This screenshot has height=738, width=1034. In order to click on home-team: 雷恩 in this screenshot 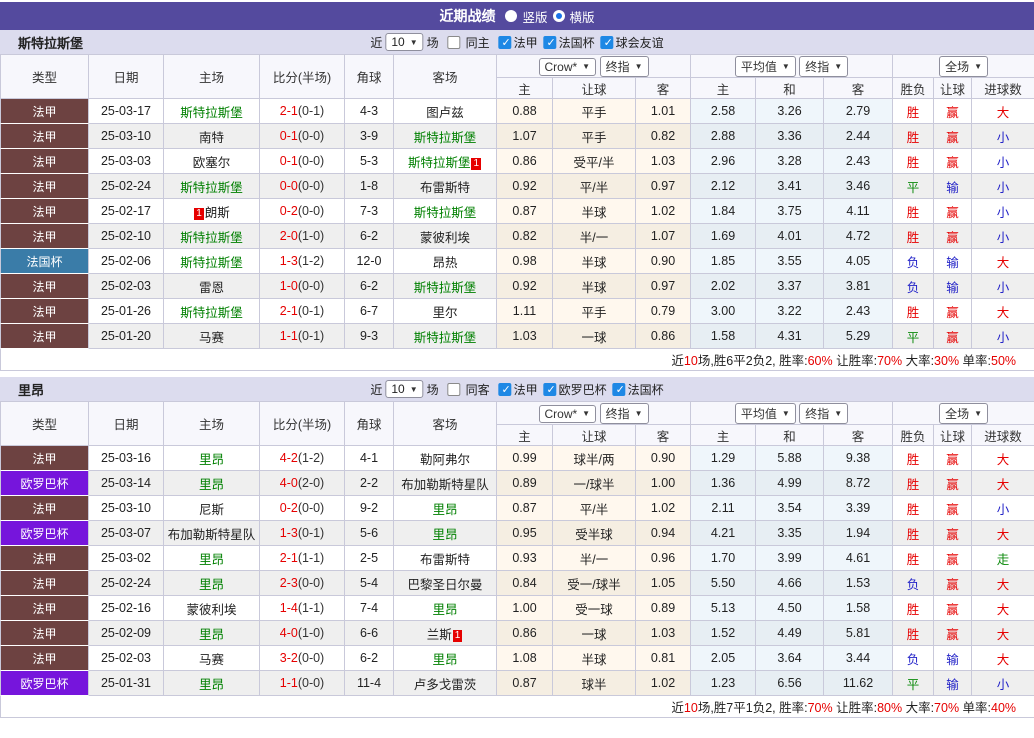, I will do `click(212, 286)`.